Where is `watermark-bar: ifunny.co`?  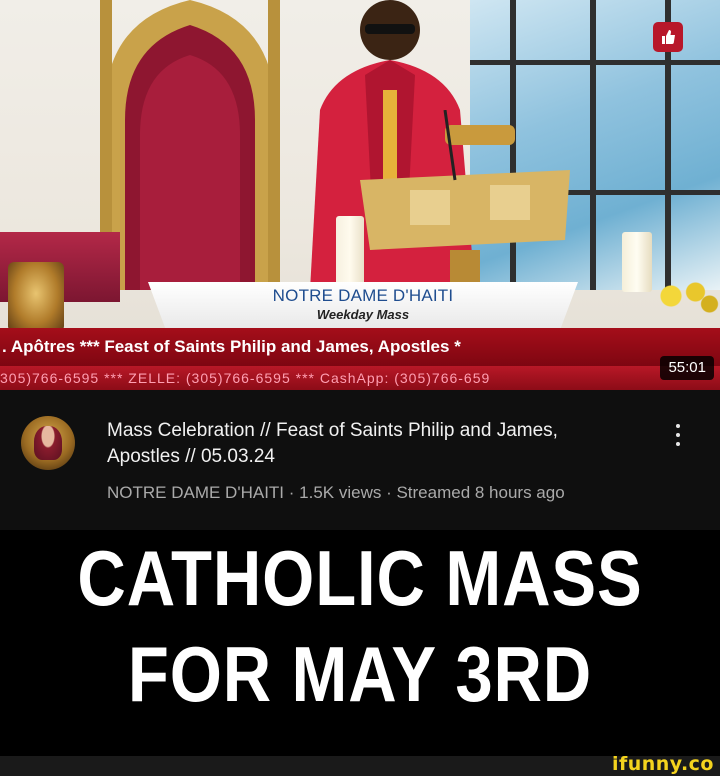 watermark-bar: ifunny.co is located at coordinates (360, 764).